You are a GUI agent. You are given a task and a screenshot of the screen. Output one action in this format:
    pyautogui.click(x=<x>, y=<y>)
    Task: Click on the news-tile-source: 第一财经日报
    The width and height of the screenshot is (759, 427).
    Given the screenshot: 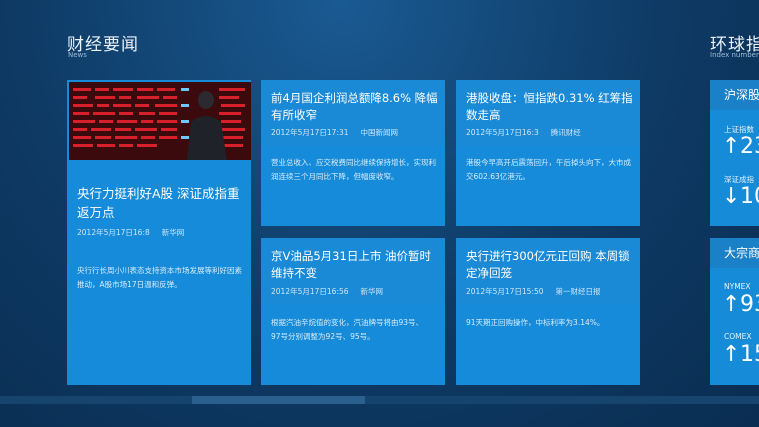 What is the action you would take?
    pyautogui.click(x=578, y=291)
    